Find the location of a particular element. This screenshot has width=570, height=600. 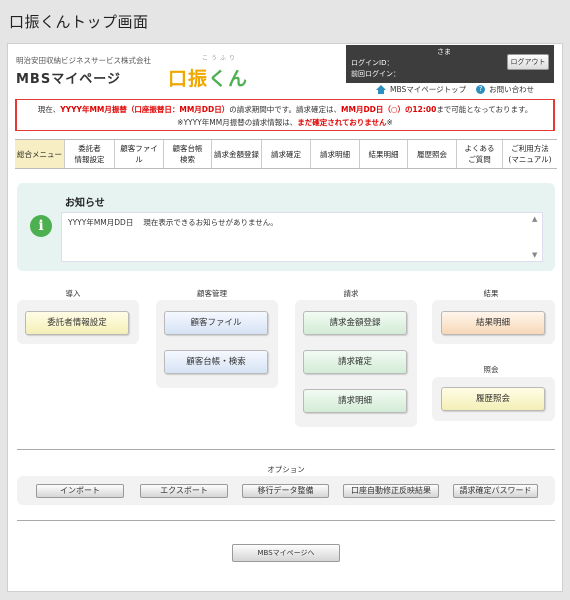

screen-title: 口振くんトップ画面 is located at coordinates (79, 22).